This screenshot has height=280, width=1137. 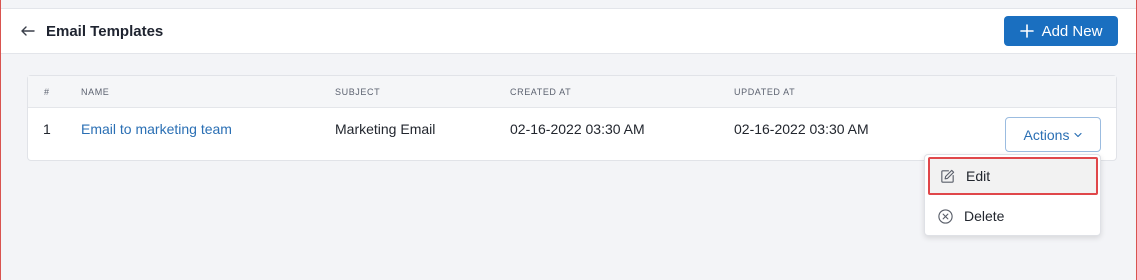 I want to click on table-header: # NAME SUBJECT CREATED AT UPDATED AT, so click(x=572, y=92).